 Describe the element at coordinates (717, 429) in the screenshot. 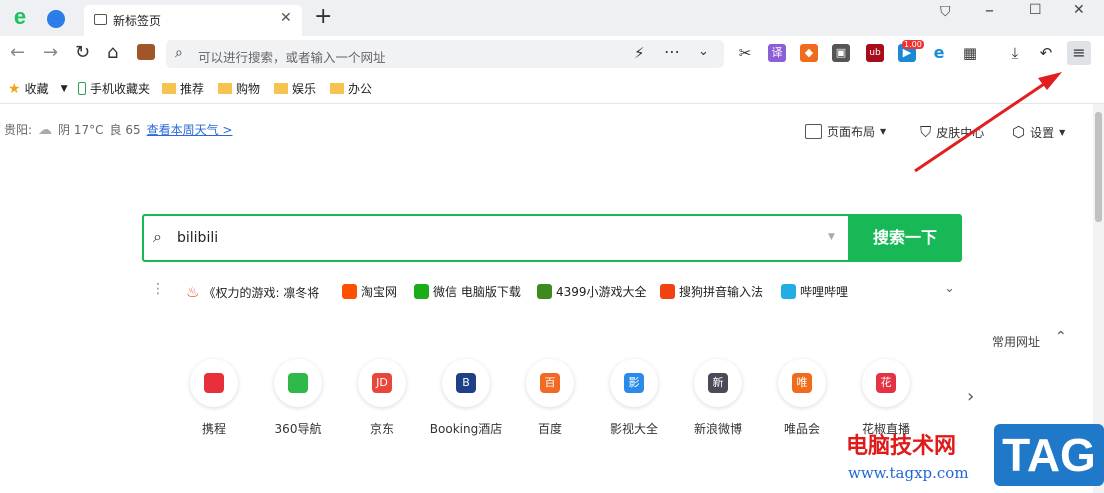

I see `site-label: 新浪微博` at that location.